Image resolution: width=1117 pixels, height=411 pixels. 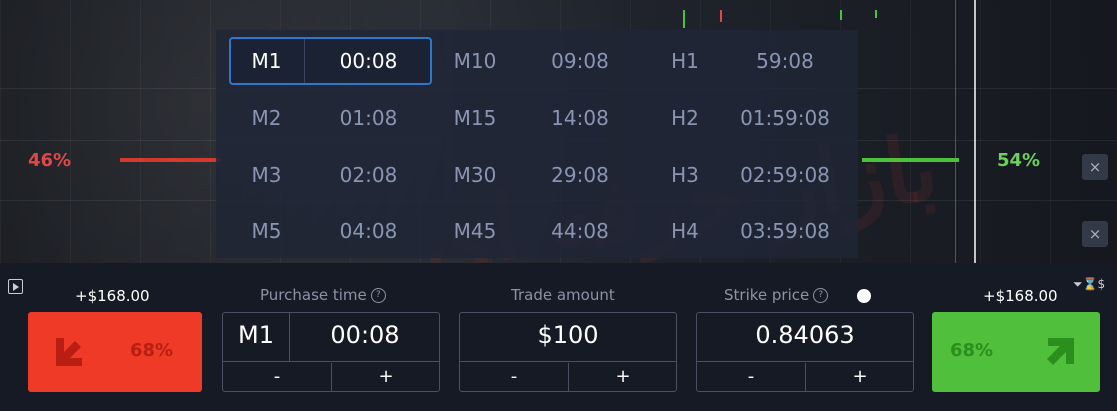 I want to click on expiry-option-time: 09:08, so click(x=580, y=61).